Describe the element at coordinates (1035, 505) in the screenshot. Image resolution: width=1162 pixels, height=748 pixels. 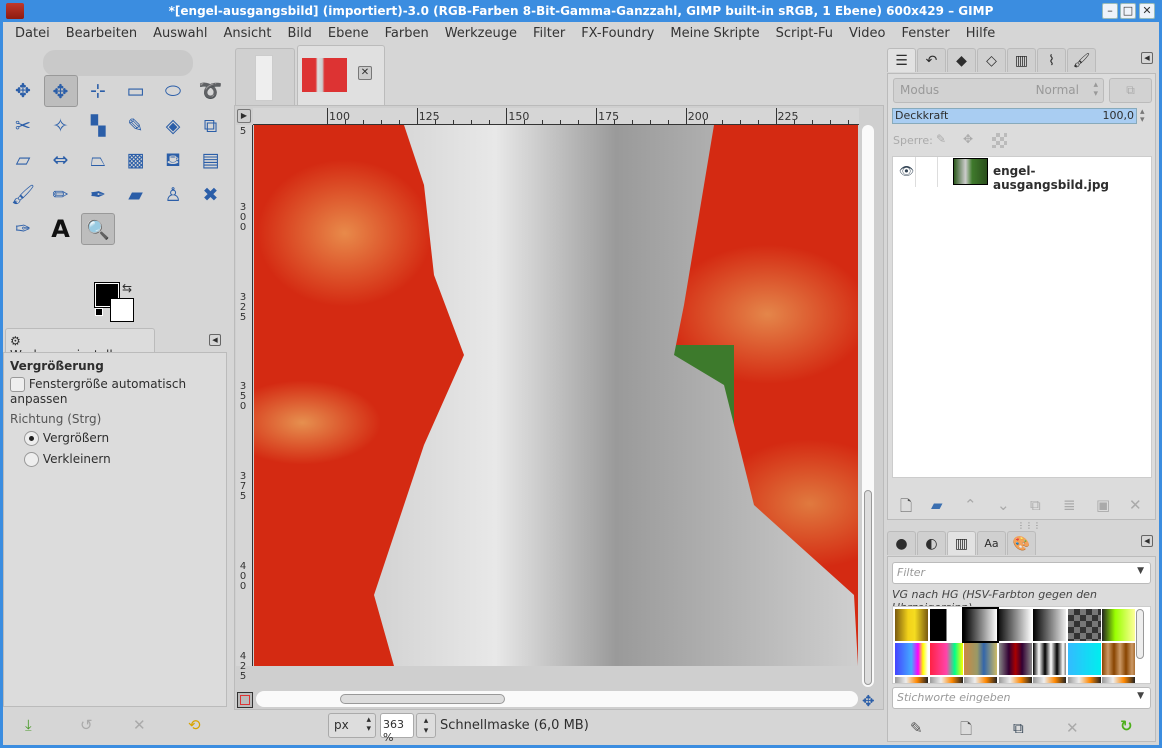
I see `duplicate-layer-icon: ⧉` at that location.